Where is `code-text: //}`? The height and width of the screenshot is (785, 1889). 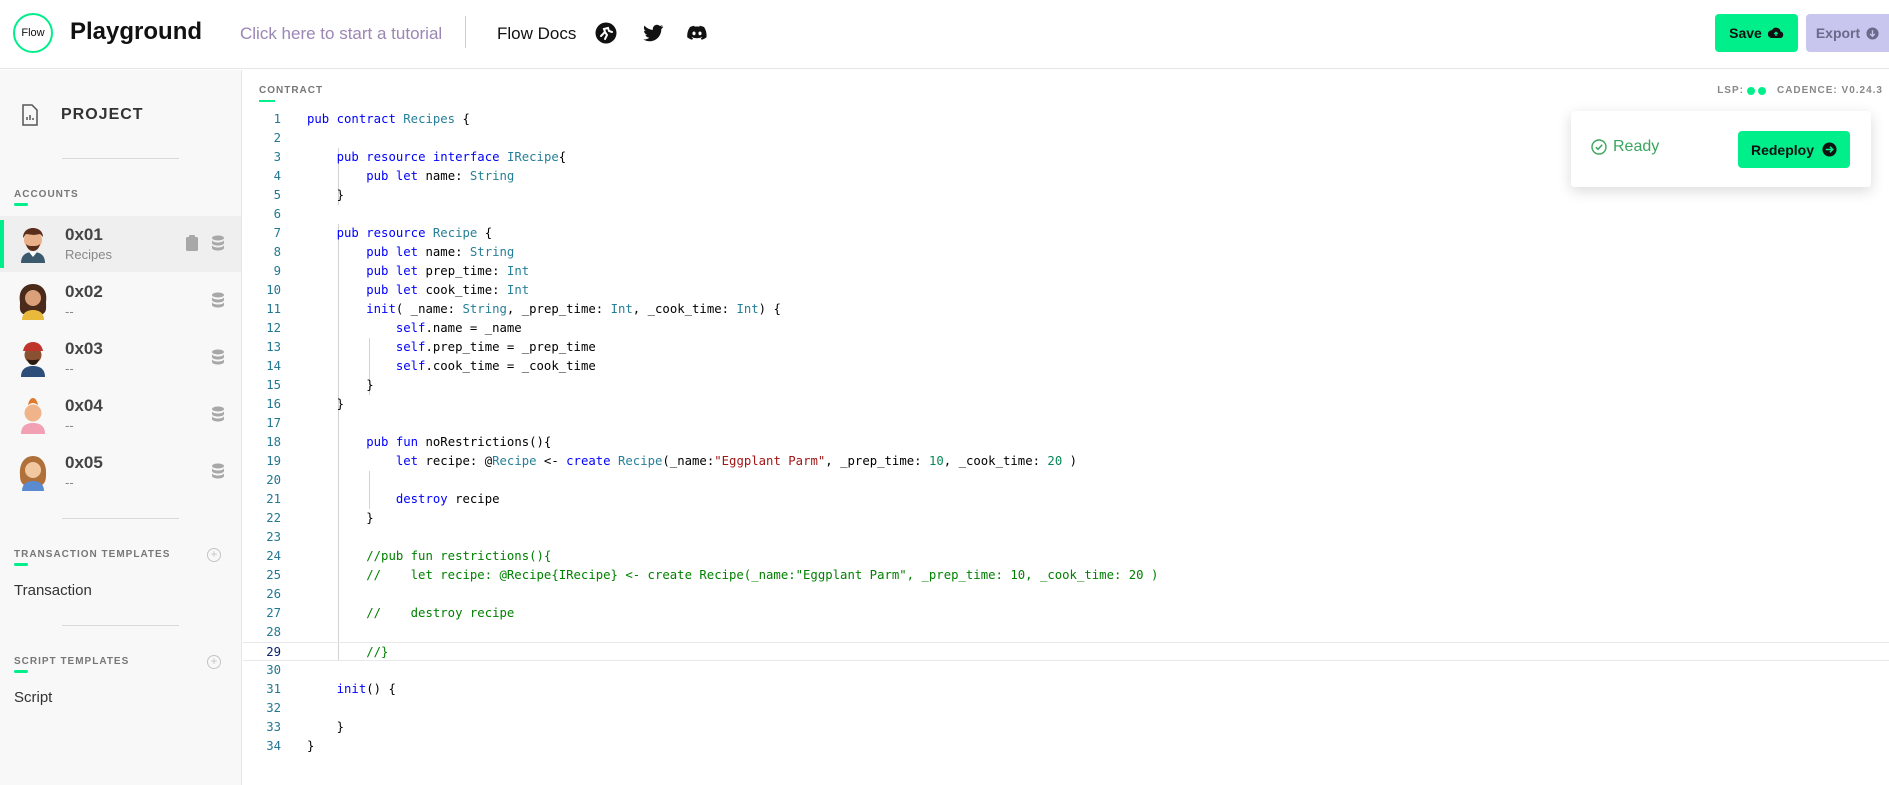 code-text: //} is located at coordinates (377, 652).